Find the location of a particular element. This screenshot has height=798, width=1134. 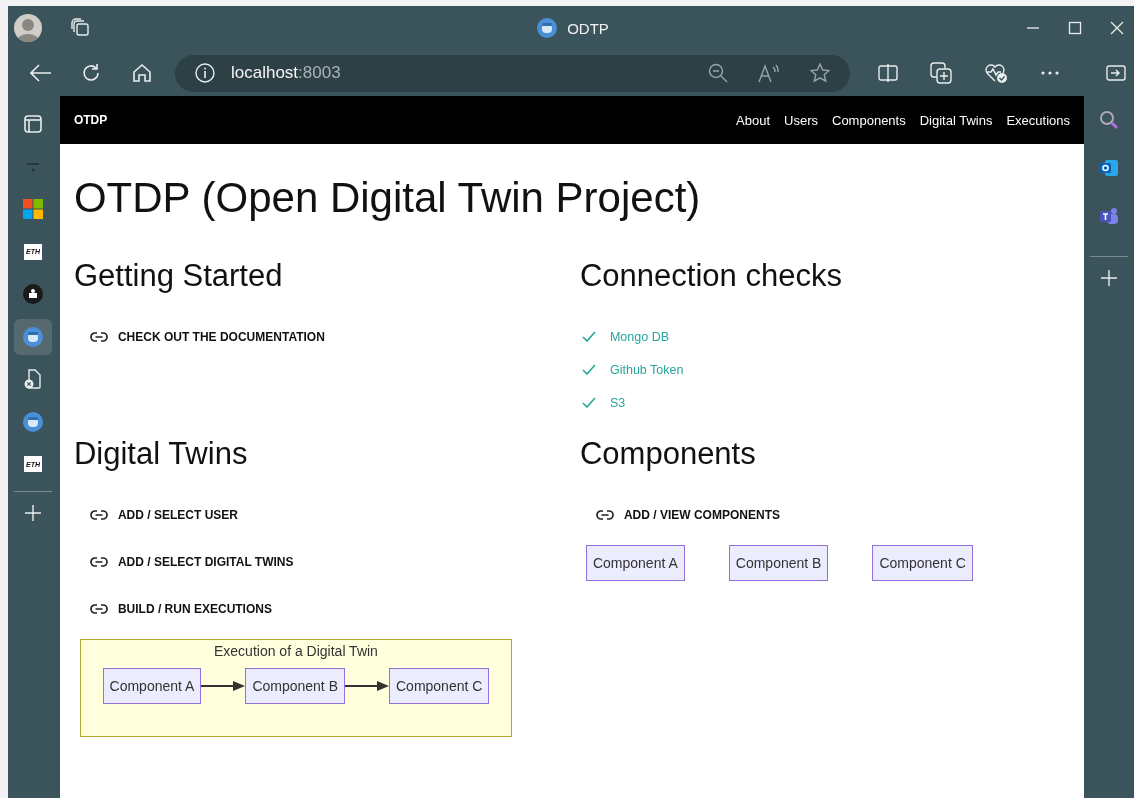

windows-logo-icon is located at coordinates (32, 209).